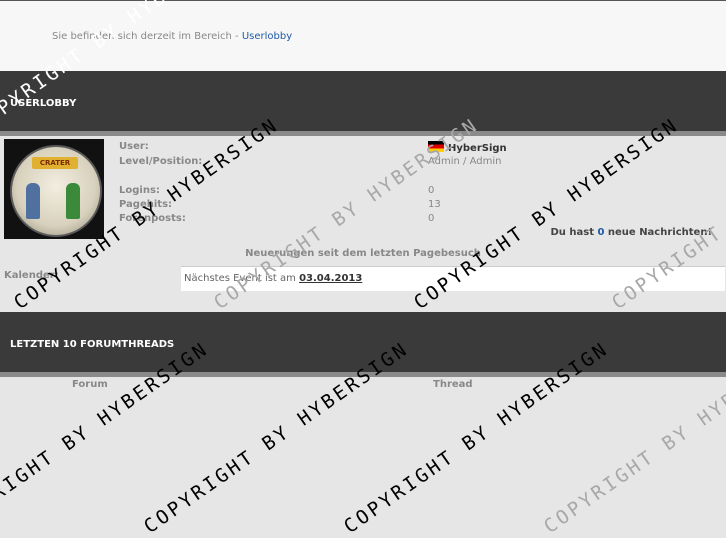 The image size is (726, 538). Describe the element at coordinates (134, 146) in the screenshot. I see `user-label: User:` at that location.